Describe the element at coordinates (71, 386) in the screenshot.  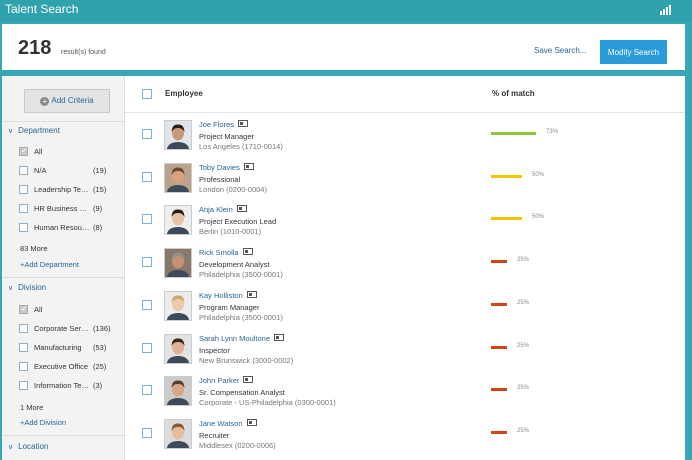
I see `criteria-option: Information Technology(3)` at that location.